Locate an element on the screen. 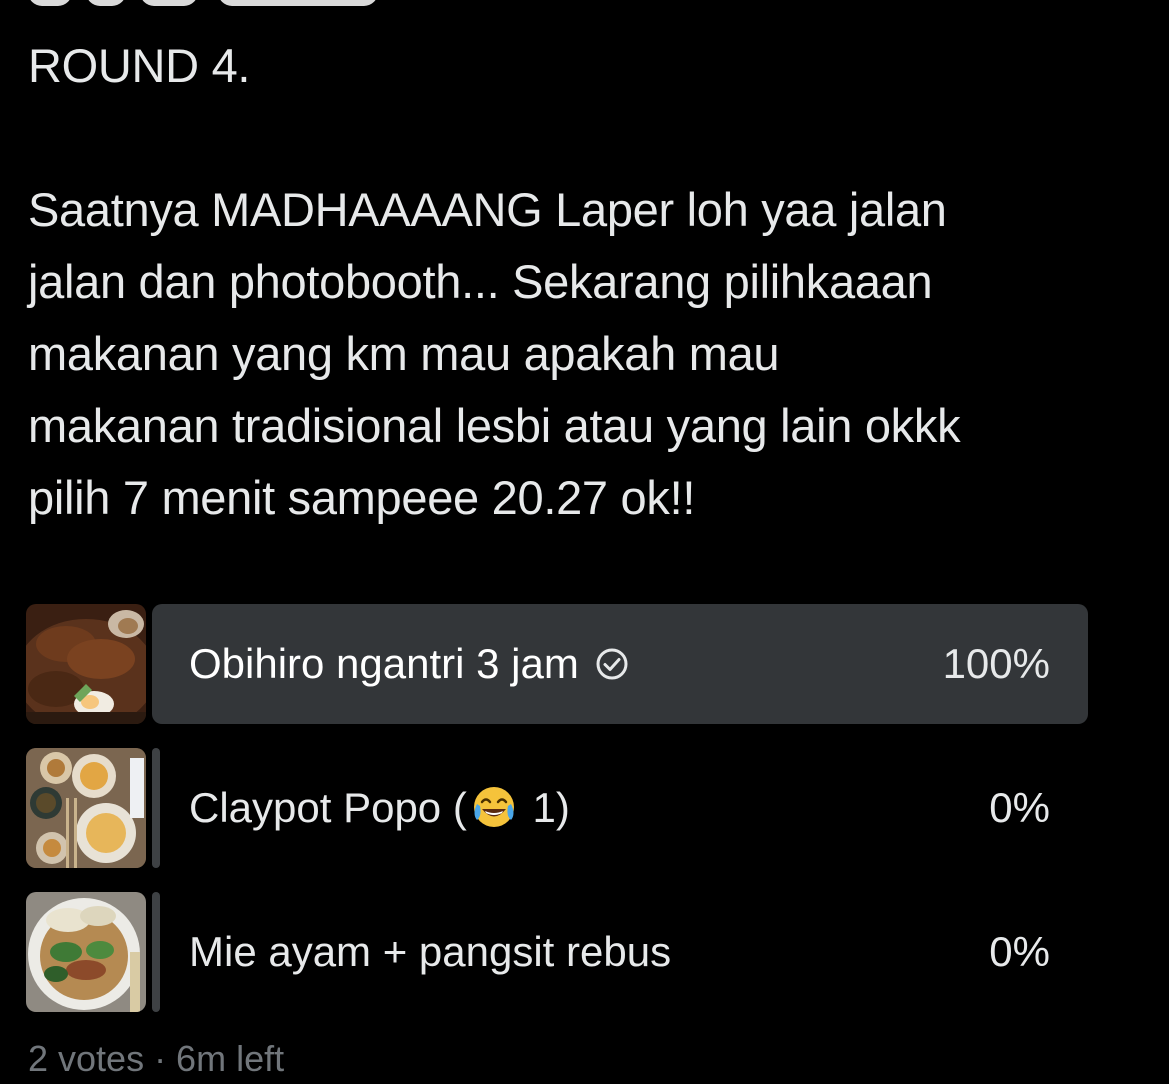 The height and width of the screenshot is (1084, 1169). food-thumbnail-claypot is located at coordinates (86, 808).